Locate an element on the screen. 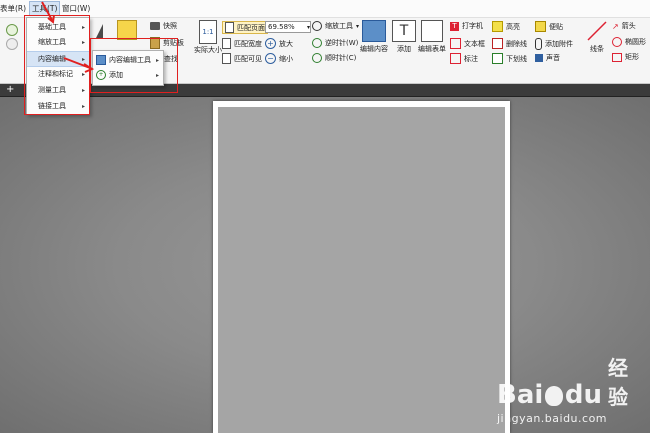 Image resolution: width=650 pixels, height=433 pixels. fit-width-icon is located at coordinates (226, 43).